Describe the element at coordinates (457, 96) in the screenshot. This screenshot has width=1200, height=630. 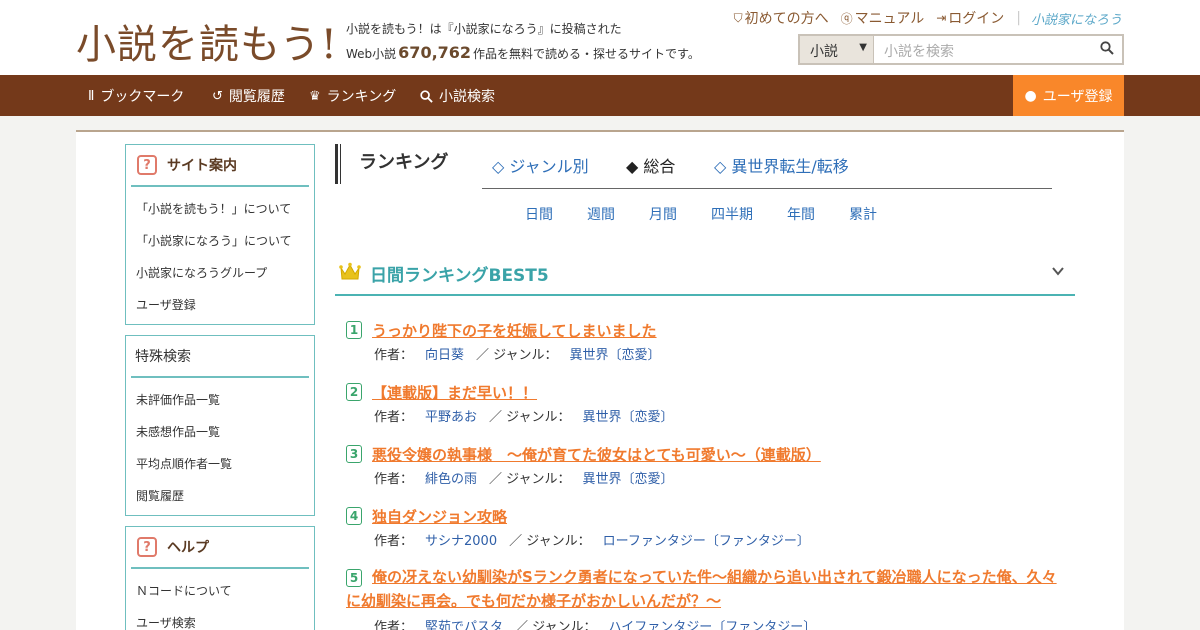
I see `nav-search: 小説検索` at that location.